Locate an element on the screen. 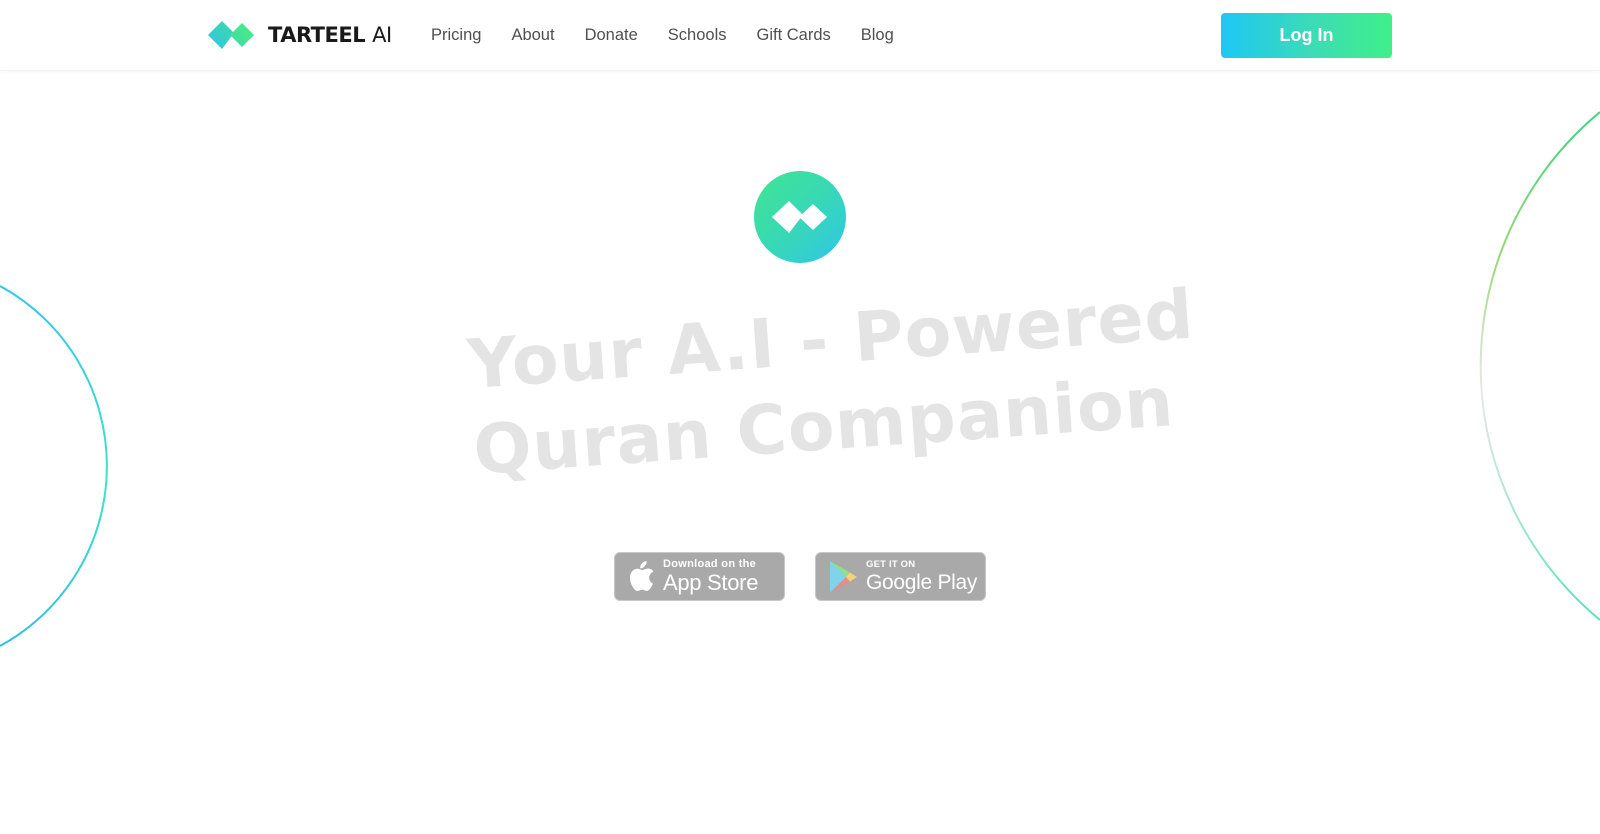 The image size is (1600, 834). app-store-small-text: Download on the is located at coordinates (710, 564).